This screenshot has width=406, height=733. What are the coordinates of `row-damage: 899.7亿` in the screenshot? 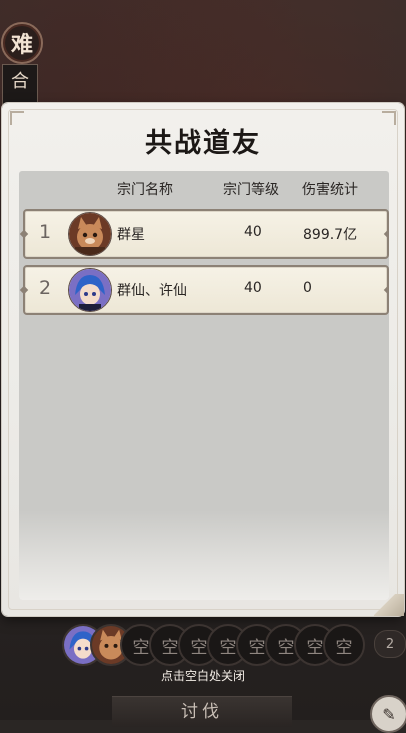 It's located at (330, 235).